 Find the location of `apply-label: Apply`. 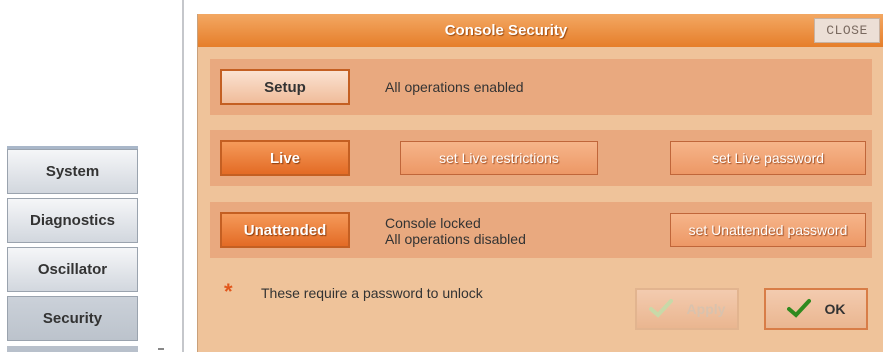

apply-label: Apply is located at coordinates (706, 309).